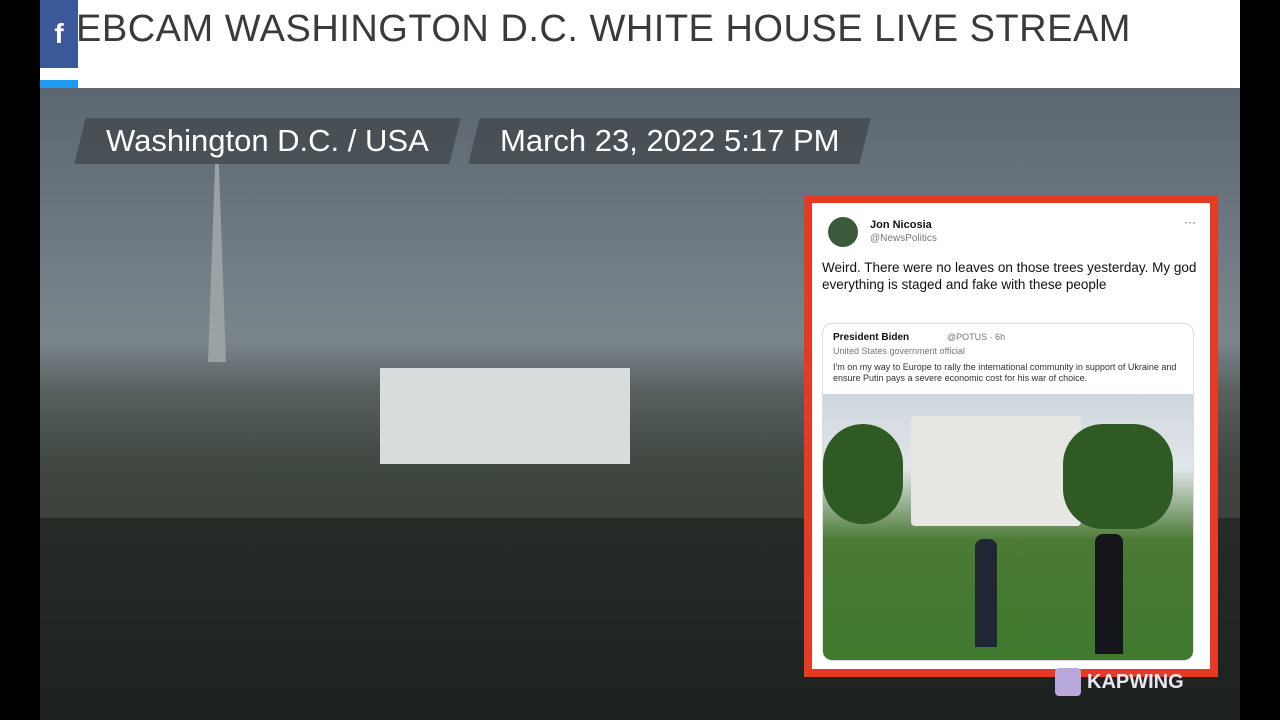  What do you see at coordinates (863, 474) in the screenshot?
I see `trees-left` at bounding box center [863, 474].